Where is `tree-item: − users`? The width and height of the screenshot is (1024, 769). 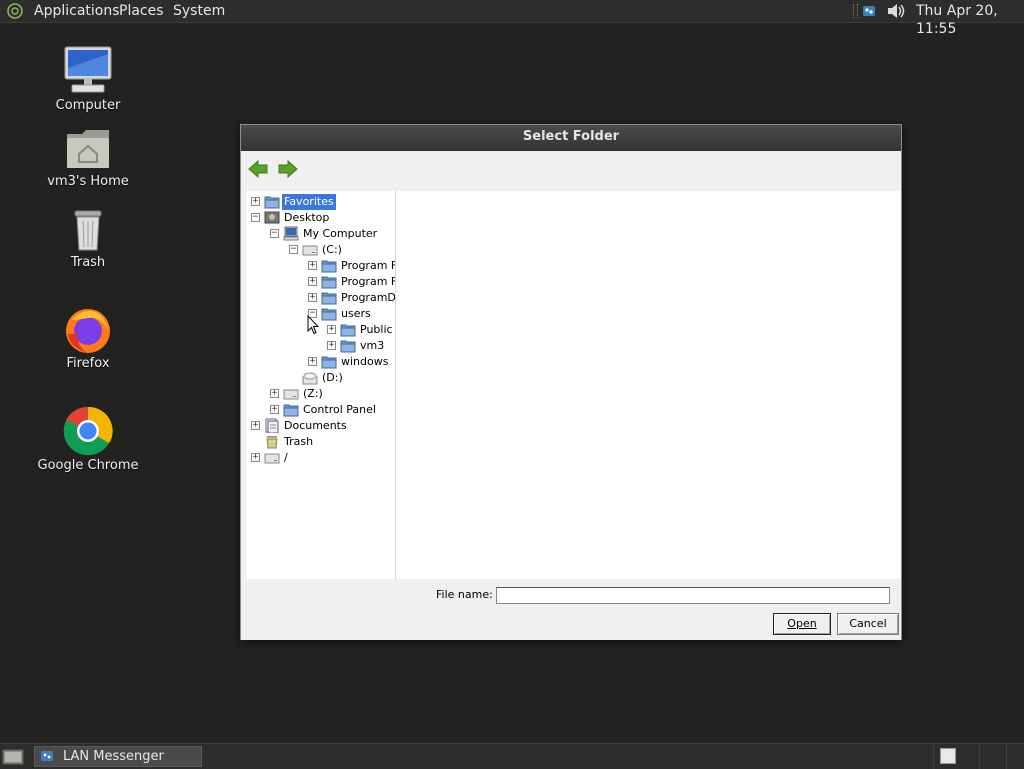
tree-item: − users is located at coordinates (320, 314).